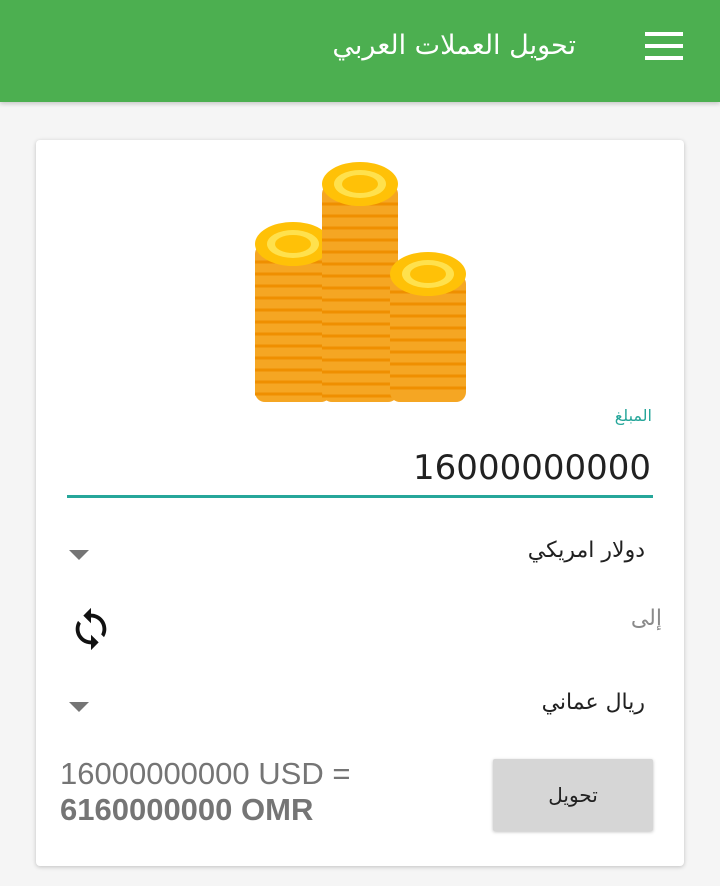 This screenshot has width=720, height=886. I want to click on amount-label: المبلغ, so click(633, 415).